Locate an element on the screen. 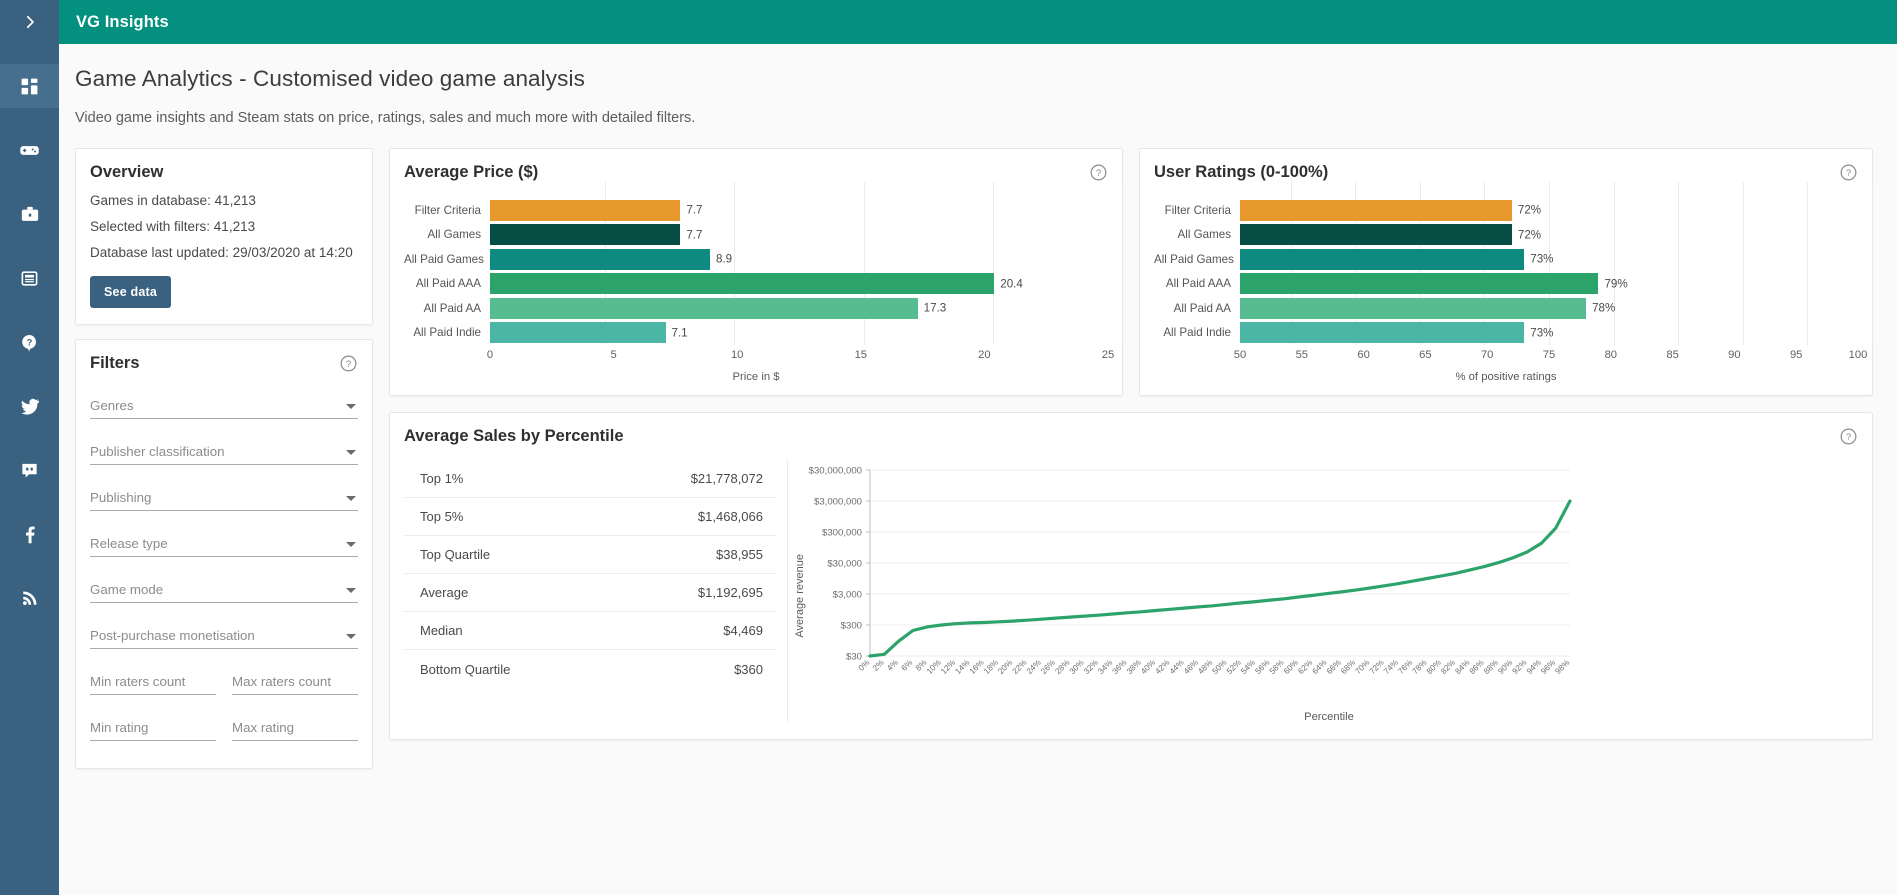 This screenshot has width=1897, height=895. sidebar-item-rss is located at coordinates (29, 598).